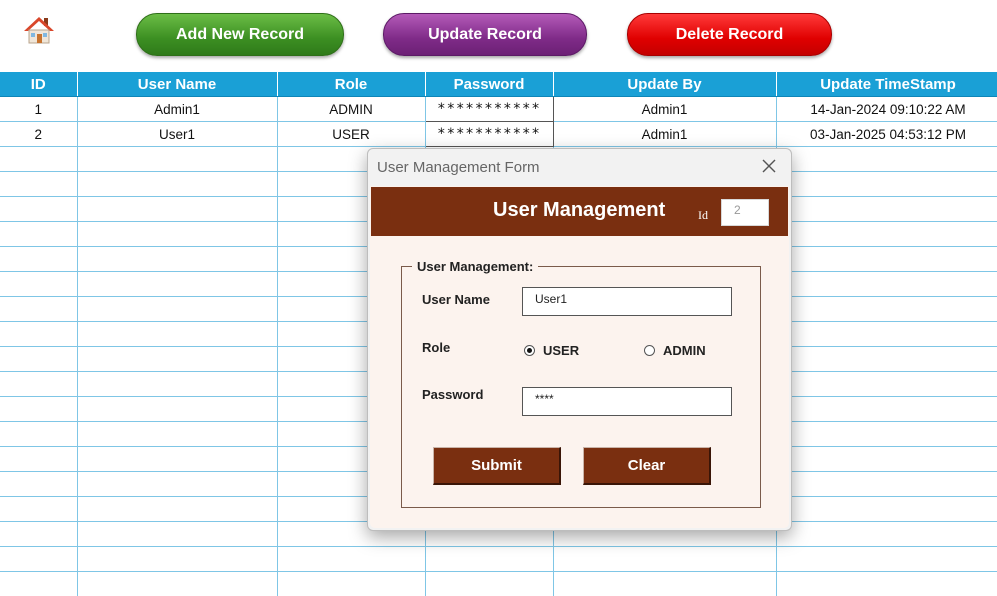  I want to click on update-record-button: Update Record, so click(485, 34).